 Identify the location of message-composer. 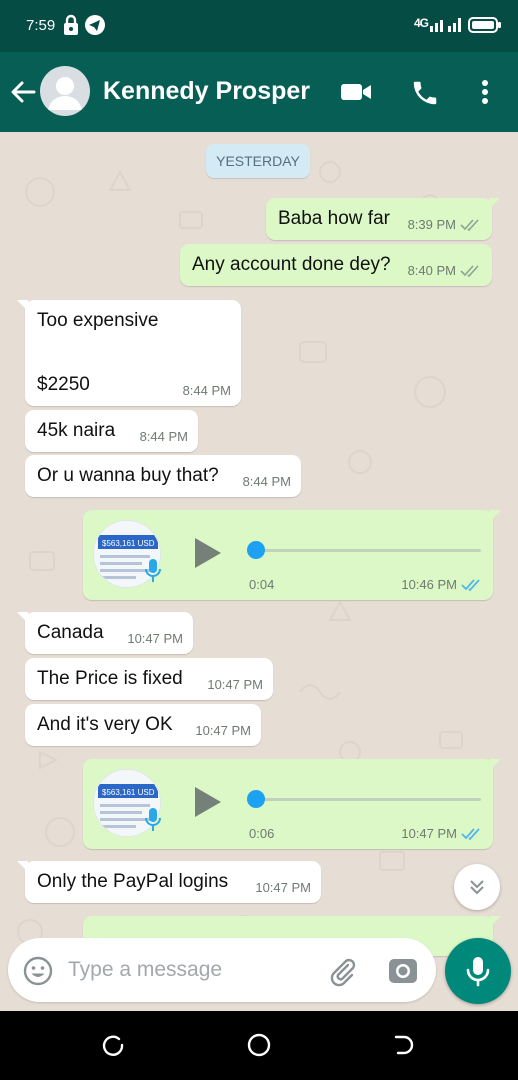
(222, 970).